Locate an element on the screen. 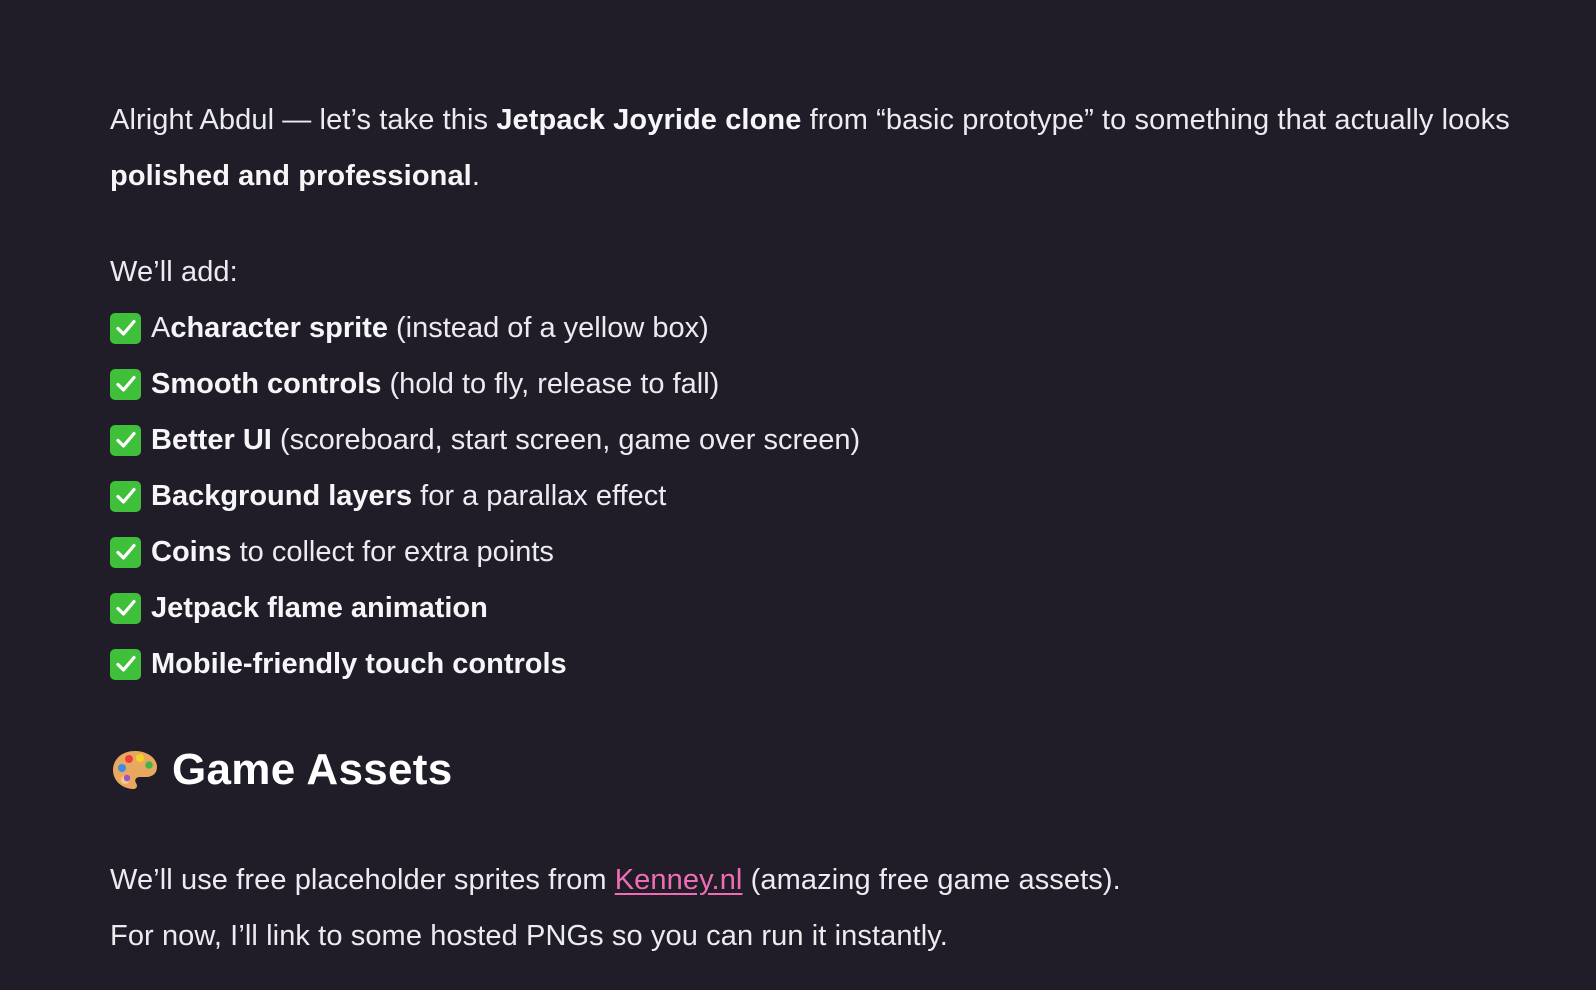 This screenshot has width=1596, height=990. assets-text-post: (amazing free game assets). is located at coordinates (931, 880).